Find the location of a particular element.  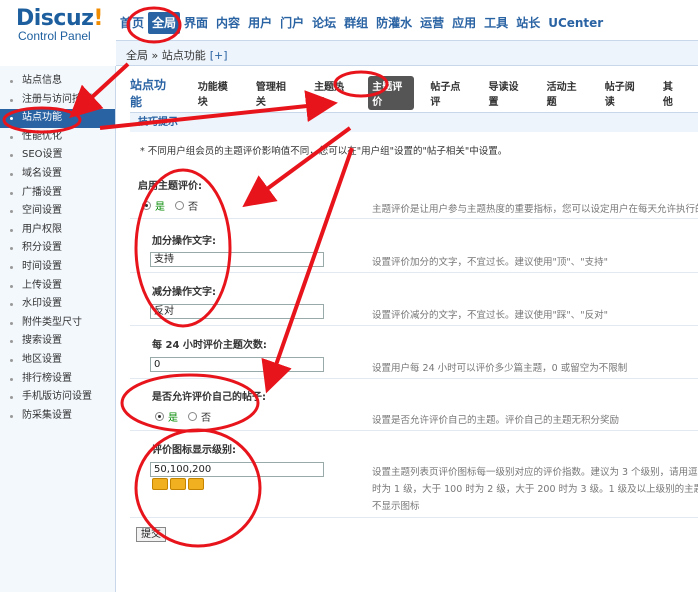

sidebar-item-upload: 上传设置 is located at coordinates (57, 286).